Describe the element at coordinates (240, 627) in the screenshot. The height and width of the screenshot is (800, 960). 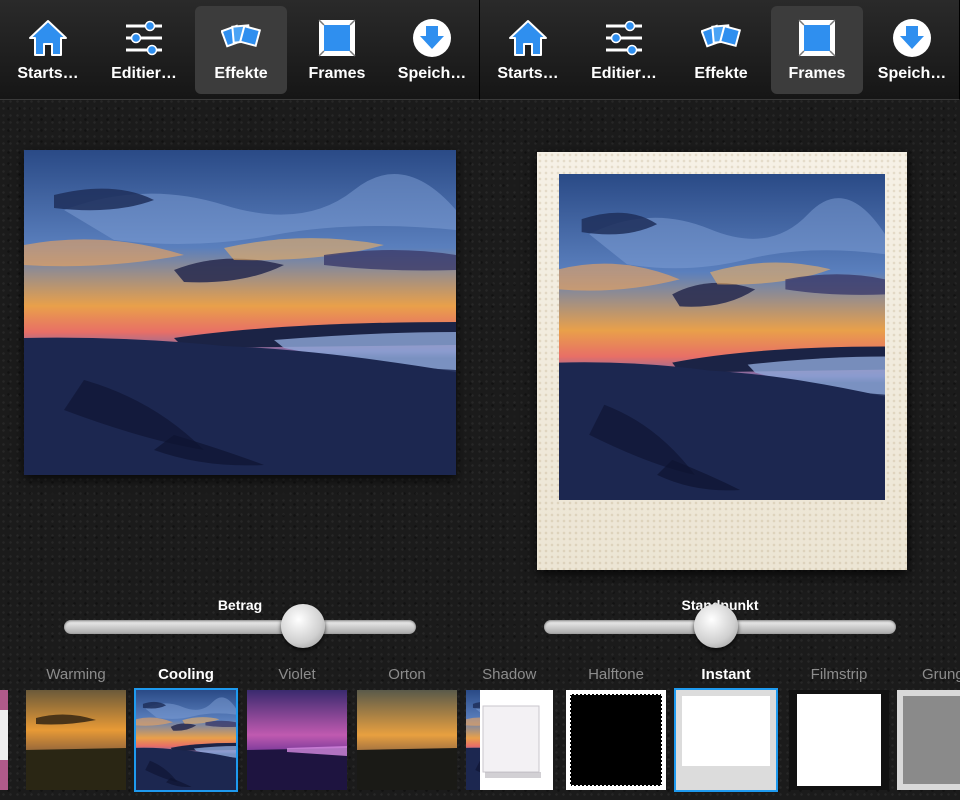
I see `amount-slider-track` at that location.